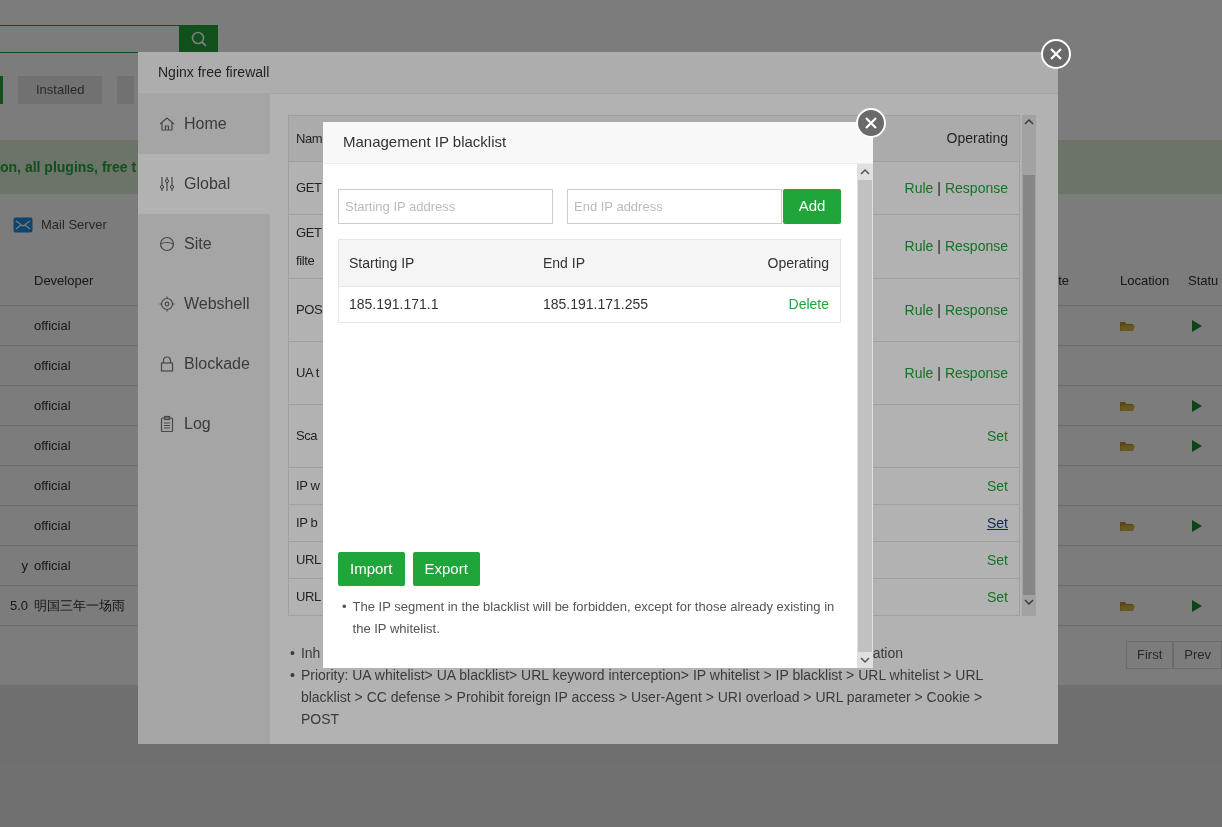 The height and width of the screenshot is (827, 1222). What do you see at coordinates (60, 90) in the screenshot?
I see `filter-button: Installed` at bounding box center [60, 90].